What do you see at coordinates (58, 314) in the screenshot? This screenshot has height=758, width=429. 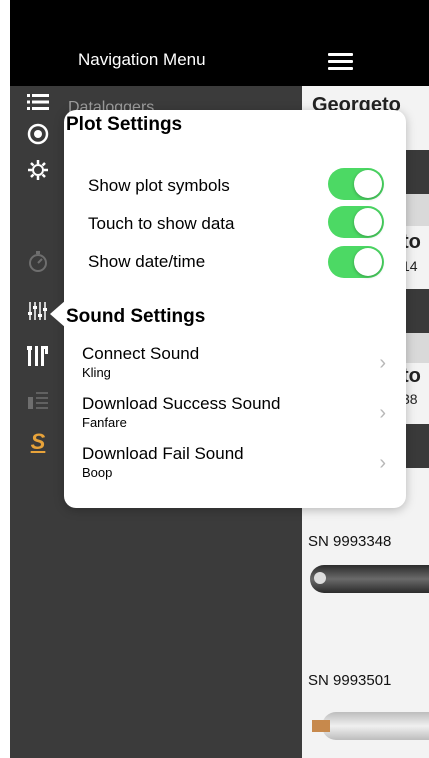 I see `popover-arrow` at bounding box center [58, 314].